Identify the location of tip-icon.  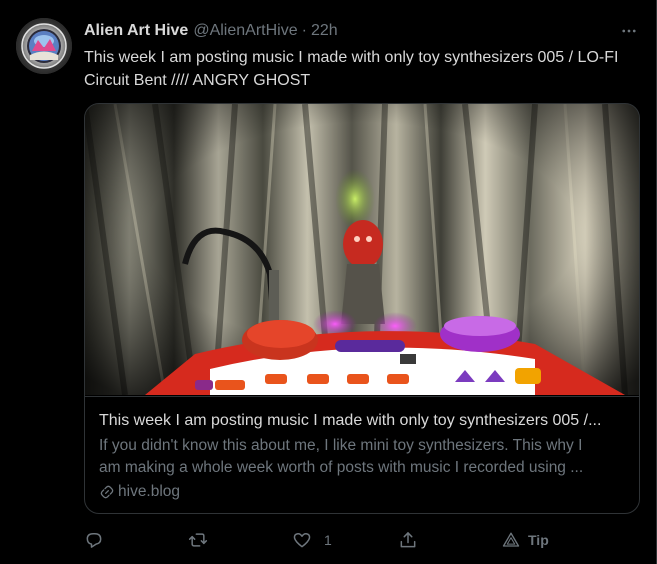
(511, 539).